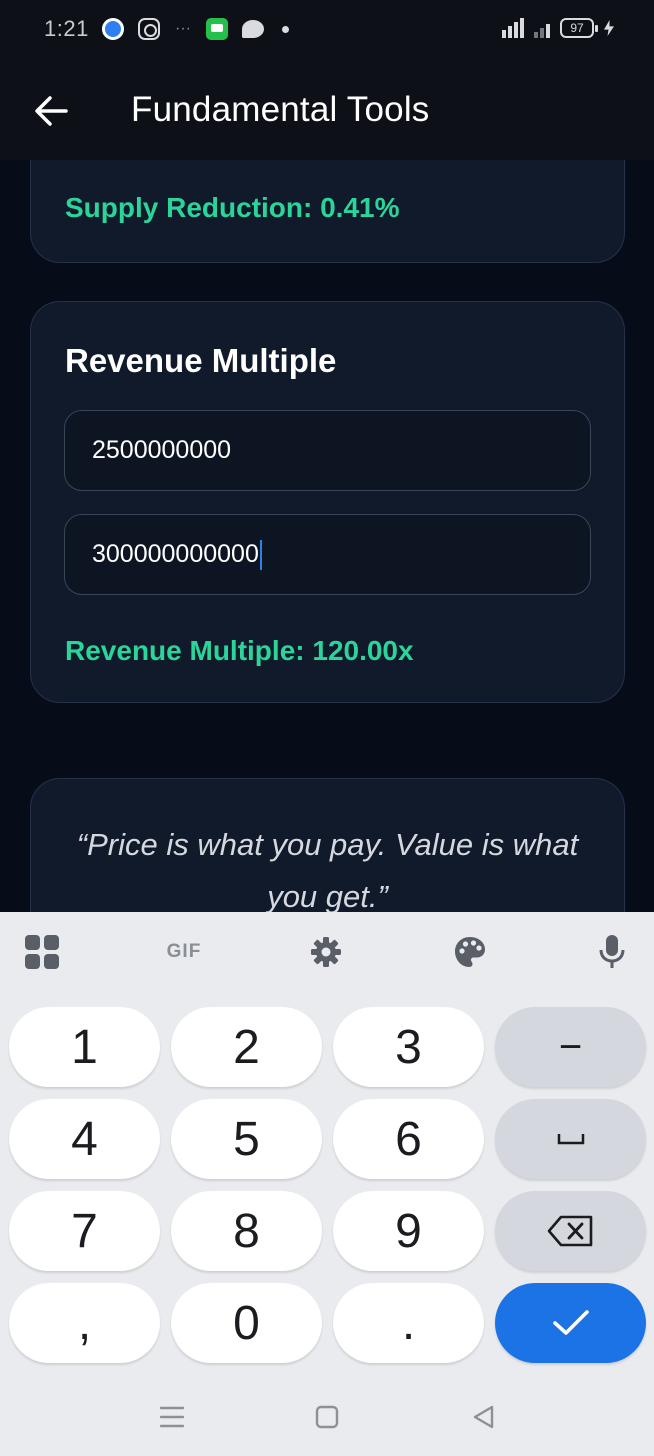 The height and width of the screenshot is (1456, 654). Describe the element at coordinates (232, 207) in the screenshot. I see `supply-reduction-result: Supply Reduction: 0.41%` at that location.